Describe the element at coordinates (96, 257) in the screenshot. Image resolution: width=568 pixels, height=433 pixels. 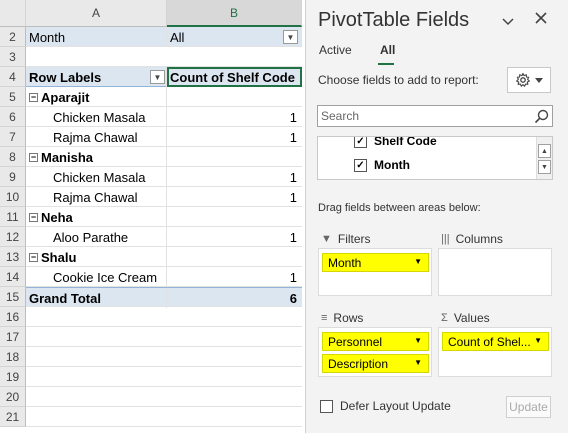
I see `group-label: − Shalu` at that location.